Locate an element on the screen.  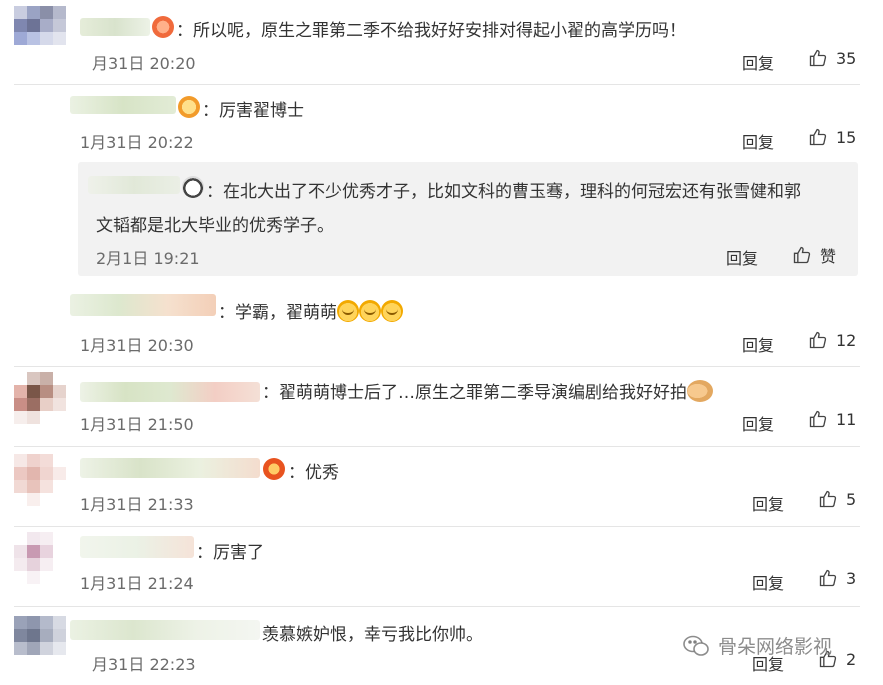
like-count: 15 is located at coordinates (846, 137).